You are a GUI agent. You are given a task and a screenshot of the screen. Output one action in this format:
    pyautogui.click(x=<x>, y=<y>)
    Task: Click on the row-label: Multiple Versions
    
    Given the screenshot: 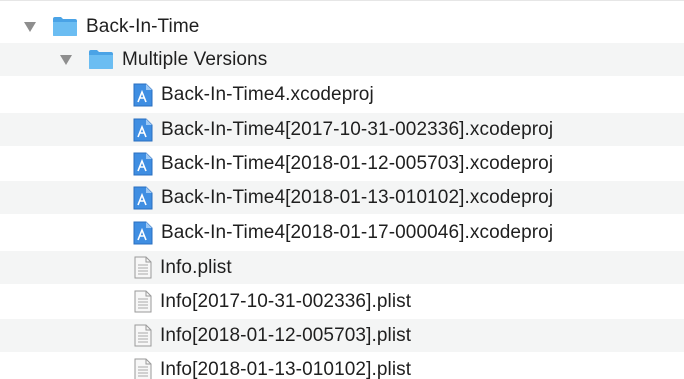 What is the action you would take?
    pyautogui.click(x=195, y=59)
    